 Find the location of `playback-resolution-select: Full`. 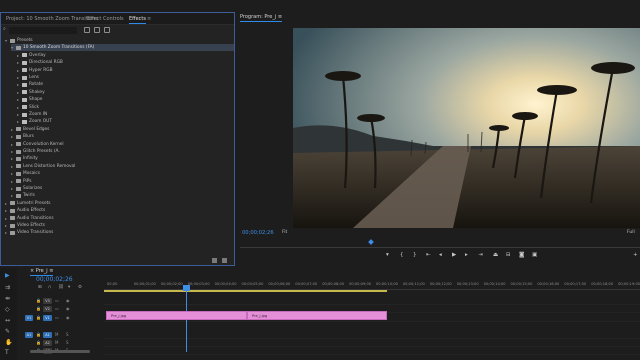

playback-resolution-select: Full is located at coordinates (631, 232).